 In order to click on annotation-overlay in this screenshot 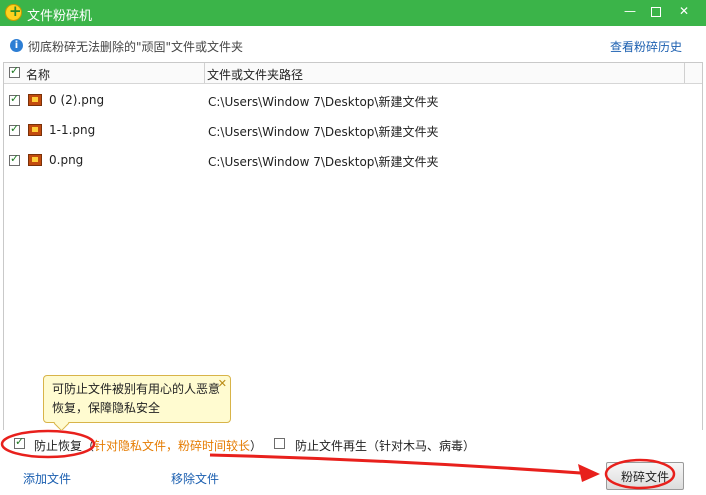, I will do `click(338, 459)`.